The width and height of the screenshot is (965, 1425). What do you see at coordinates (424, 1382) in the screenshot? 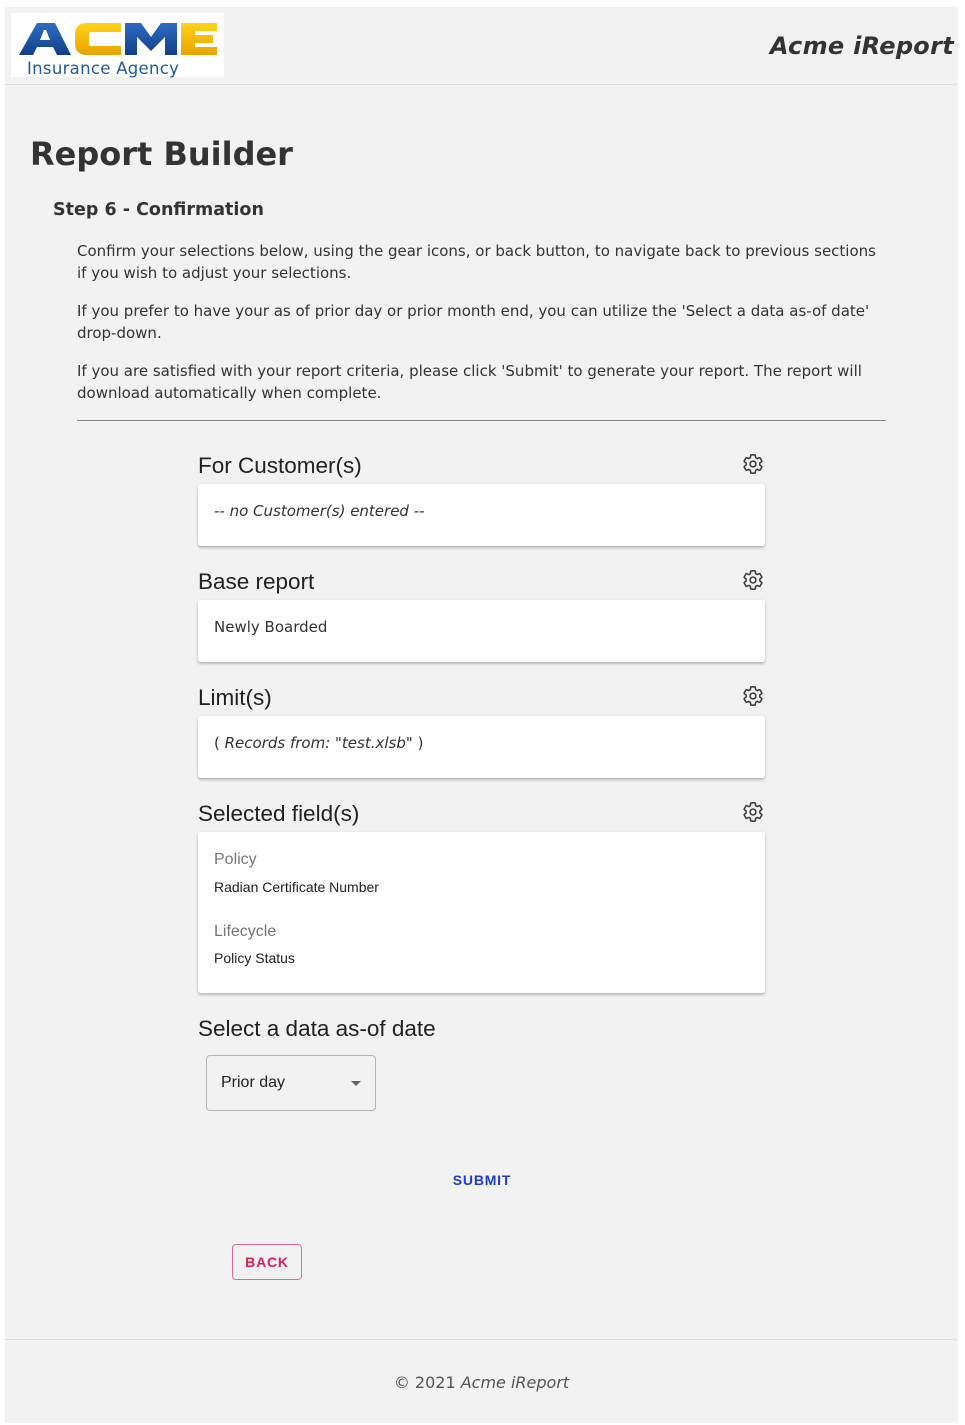
I see `footer-copyright: © 2021` at bounding box center [424, 1382].